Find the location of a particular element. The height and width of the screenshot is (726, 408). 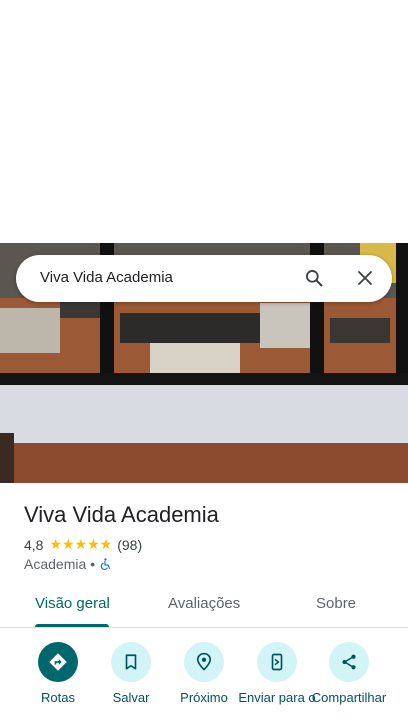

star-rating-icon: ★★★★★ is located at coordinates (81, 544).